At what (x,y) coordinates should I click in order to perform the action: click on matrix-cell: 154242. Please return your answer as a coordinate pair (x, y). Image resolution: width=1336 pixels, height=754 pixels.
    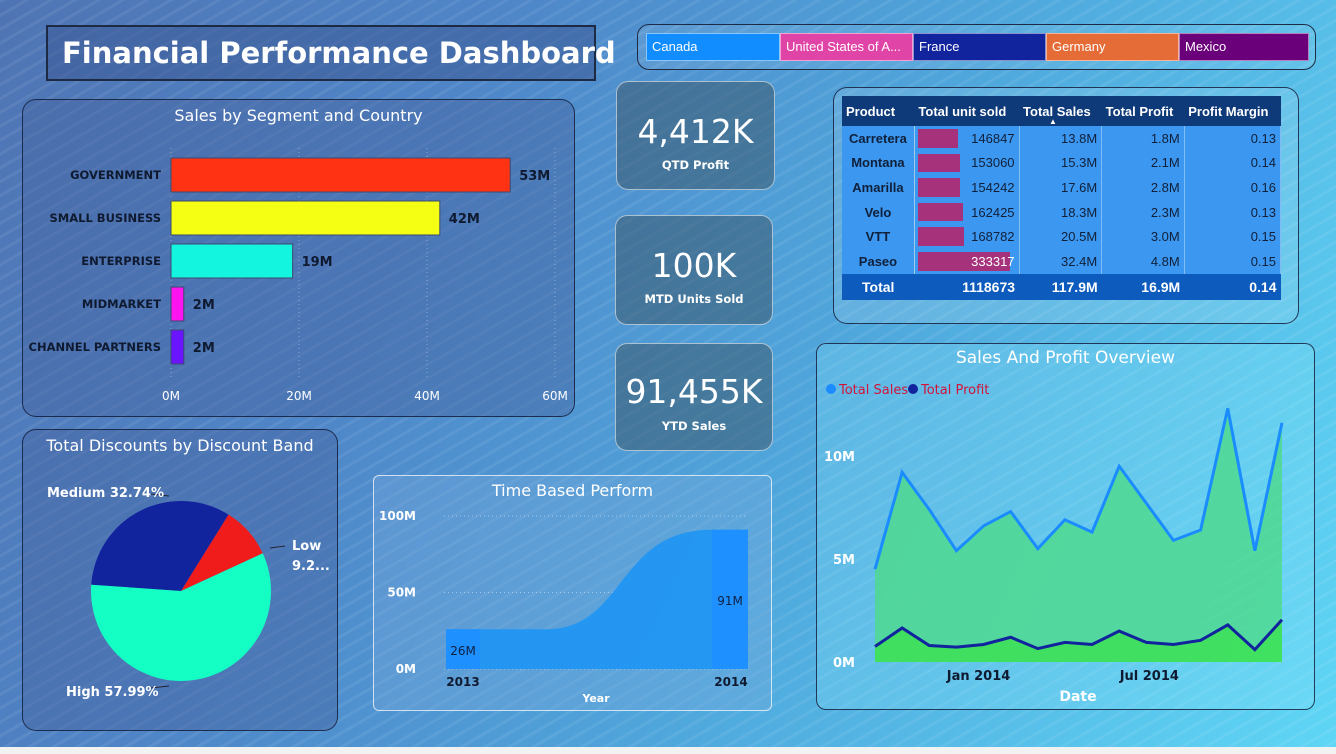
    Looking at the image, I should click on (967, 187).